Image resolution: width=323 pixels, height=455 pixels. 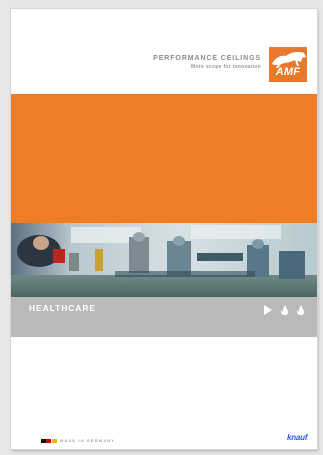 I want to click on knauf-logo: knauf, so click(x=297, y=437).